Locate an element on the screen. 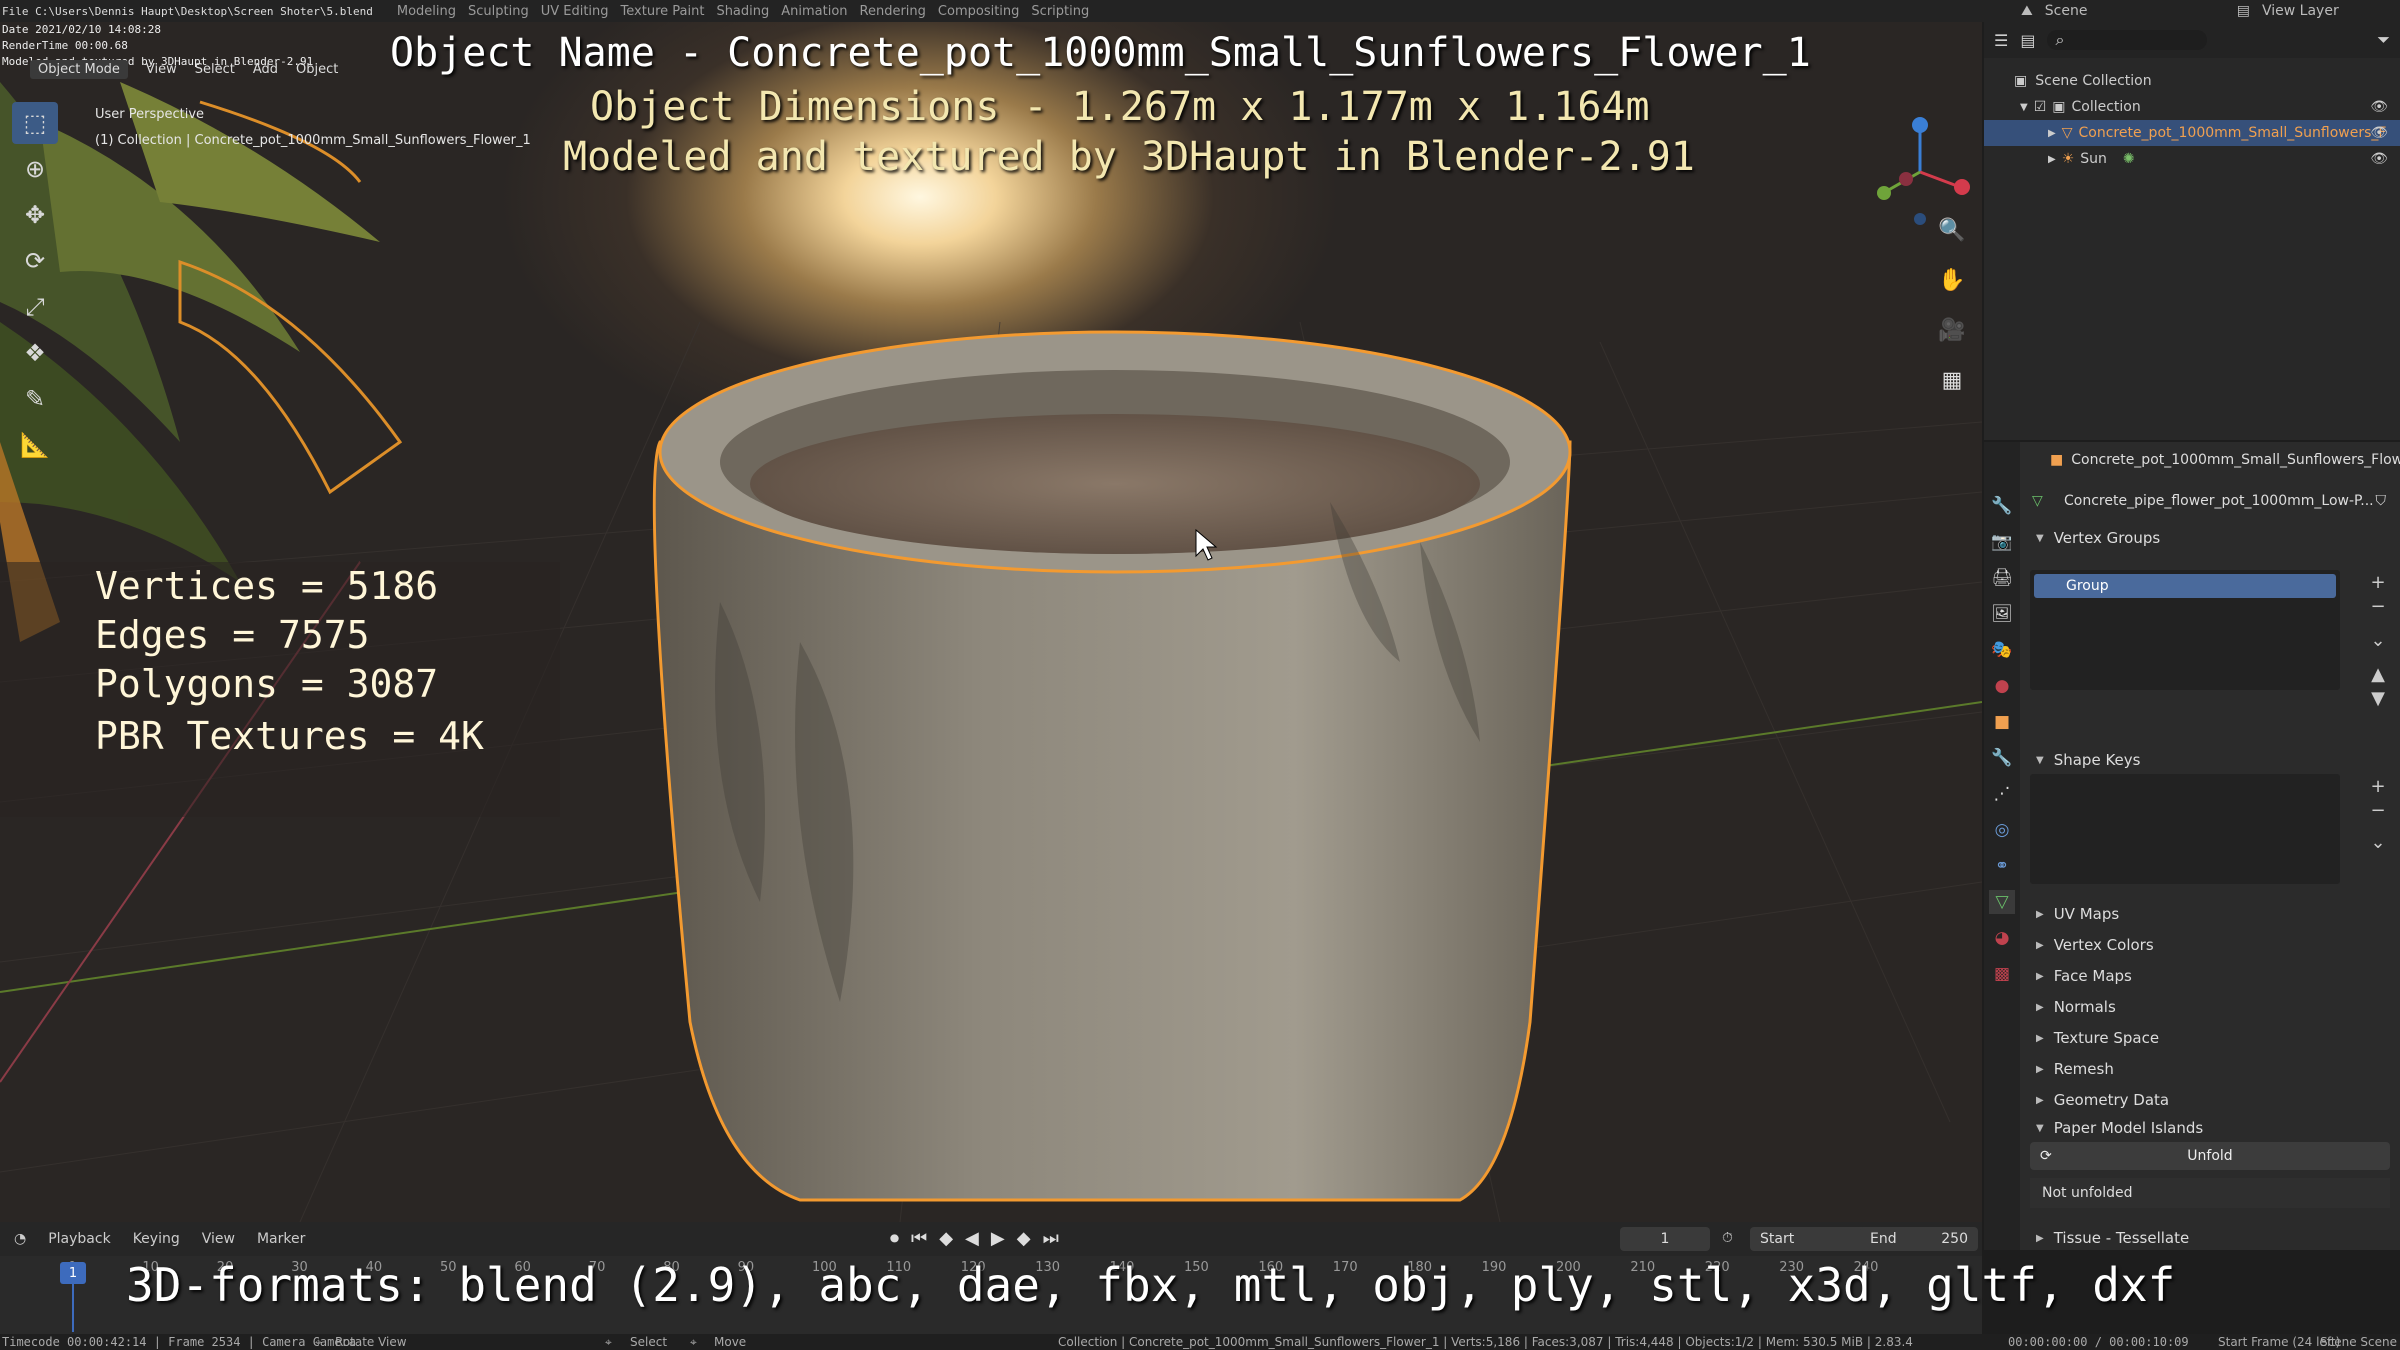  panel-remesh: ▶ Remesh is located at coordinates (2210, 1069).